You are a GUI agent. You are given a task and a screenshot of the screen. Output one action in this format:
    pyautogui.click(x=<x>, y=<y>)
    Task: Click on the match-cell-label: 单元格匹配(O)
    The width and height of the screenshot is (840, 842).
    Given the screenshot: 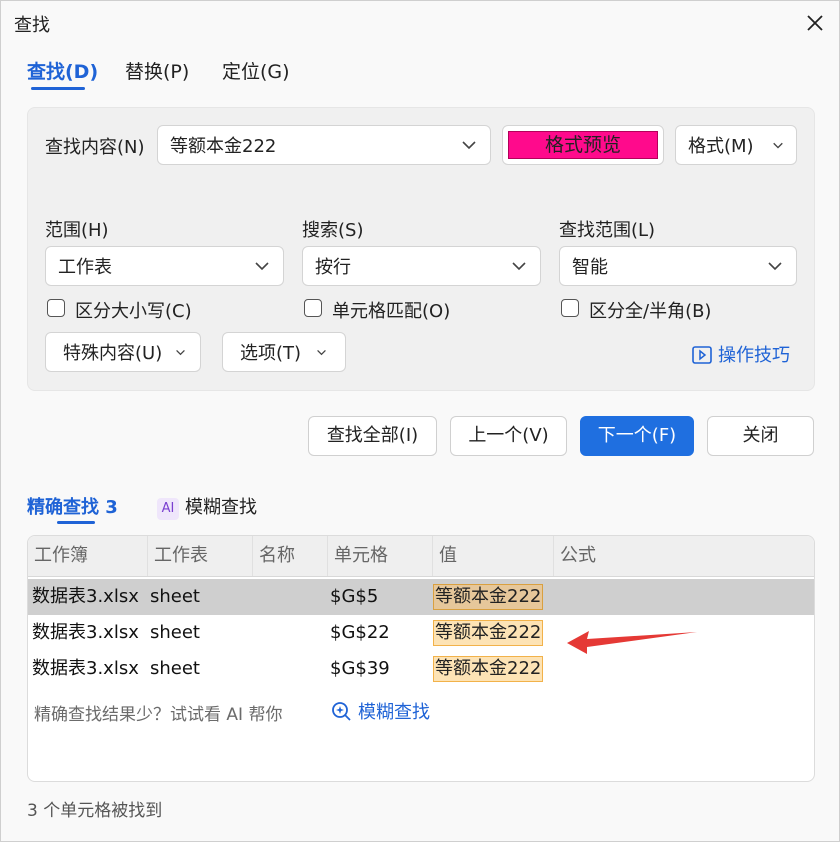 What is the action you would take?
    pyautogui.click(x=391, y=311)
    